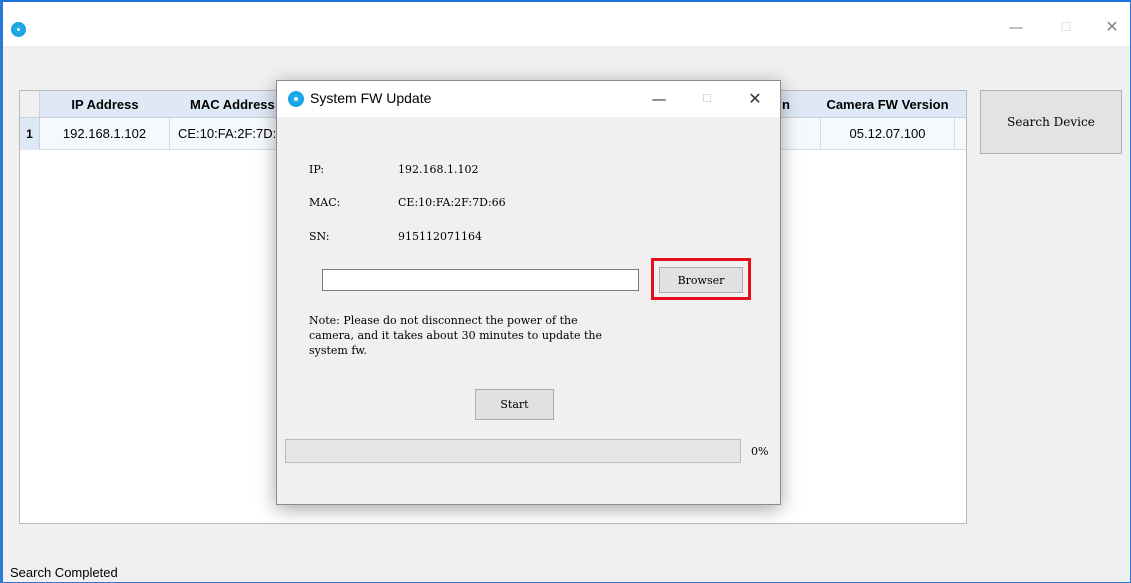  What do you see at coordinates (105, 134) in the screenshot?
I see `cell-ip-address: 192.168.1.102` at bounding box center [105, 134].